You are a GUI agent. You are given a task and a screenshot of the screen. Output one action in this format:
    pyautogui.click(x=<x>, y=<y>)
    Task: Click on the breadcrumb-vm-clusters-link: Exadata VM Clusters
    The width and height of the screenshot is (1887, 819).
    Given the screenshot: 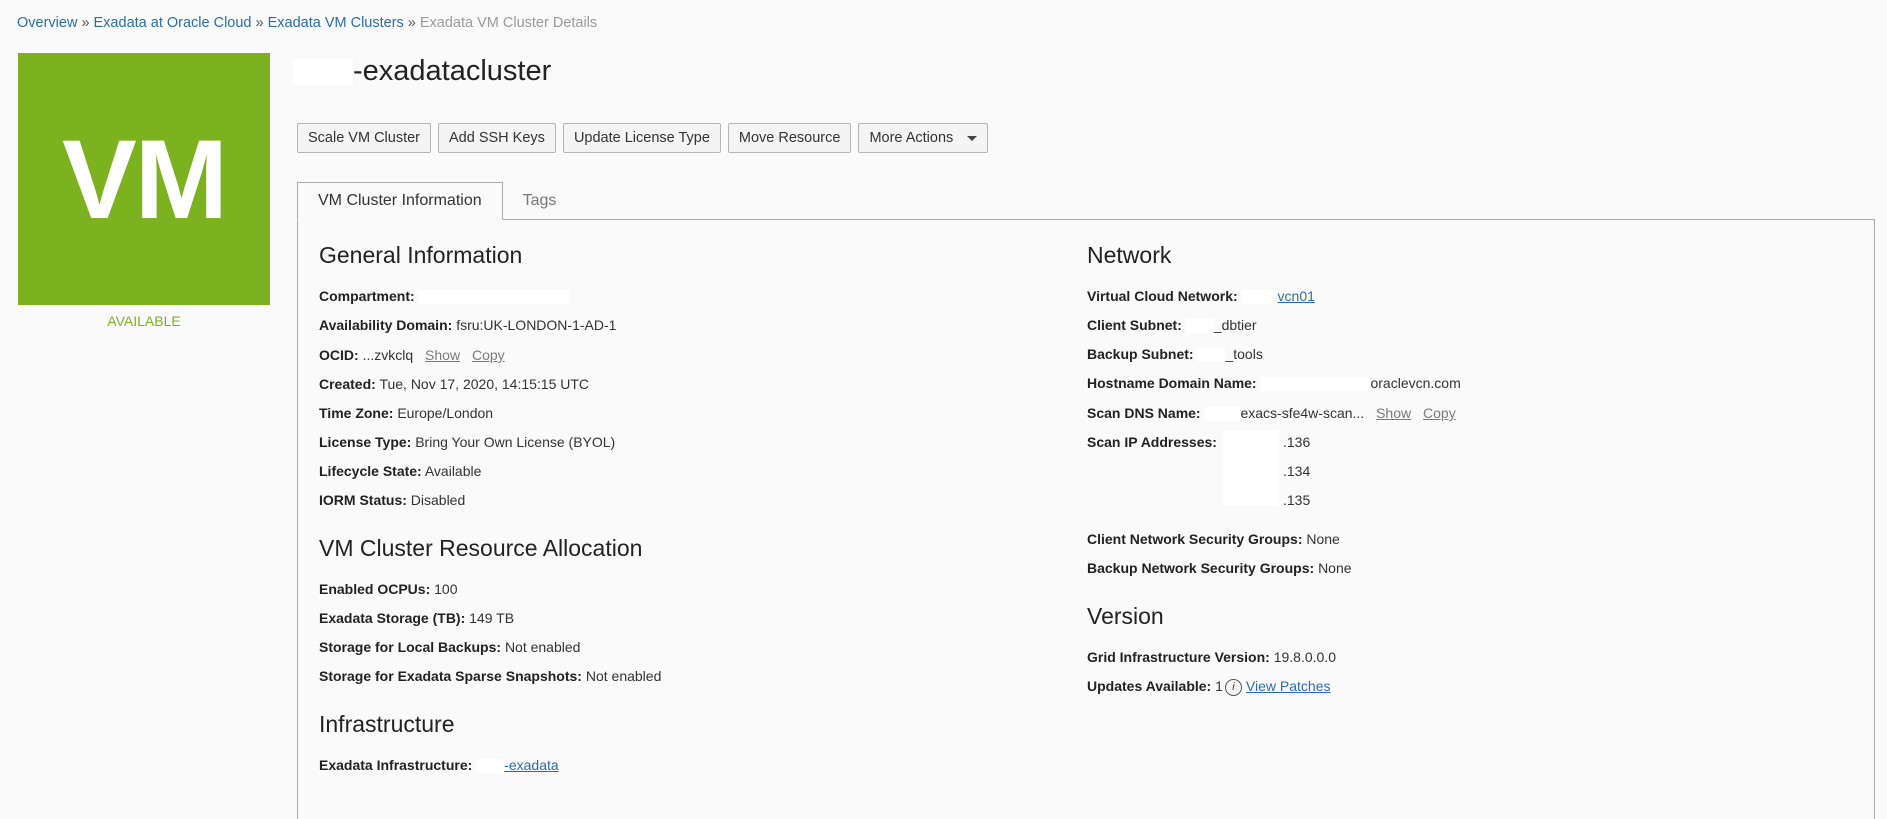 What is the action you would take?
    pyautogui.click(x=336, y=23)
    